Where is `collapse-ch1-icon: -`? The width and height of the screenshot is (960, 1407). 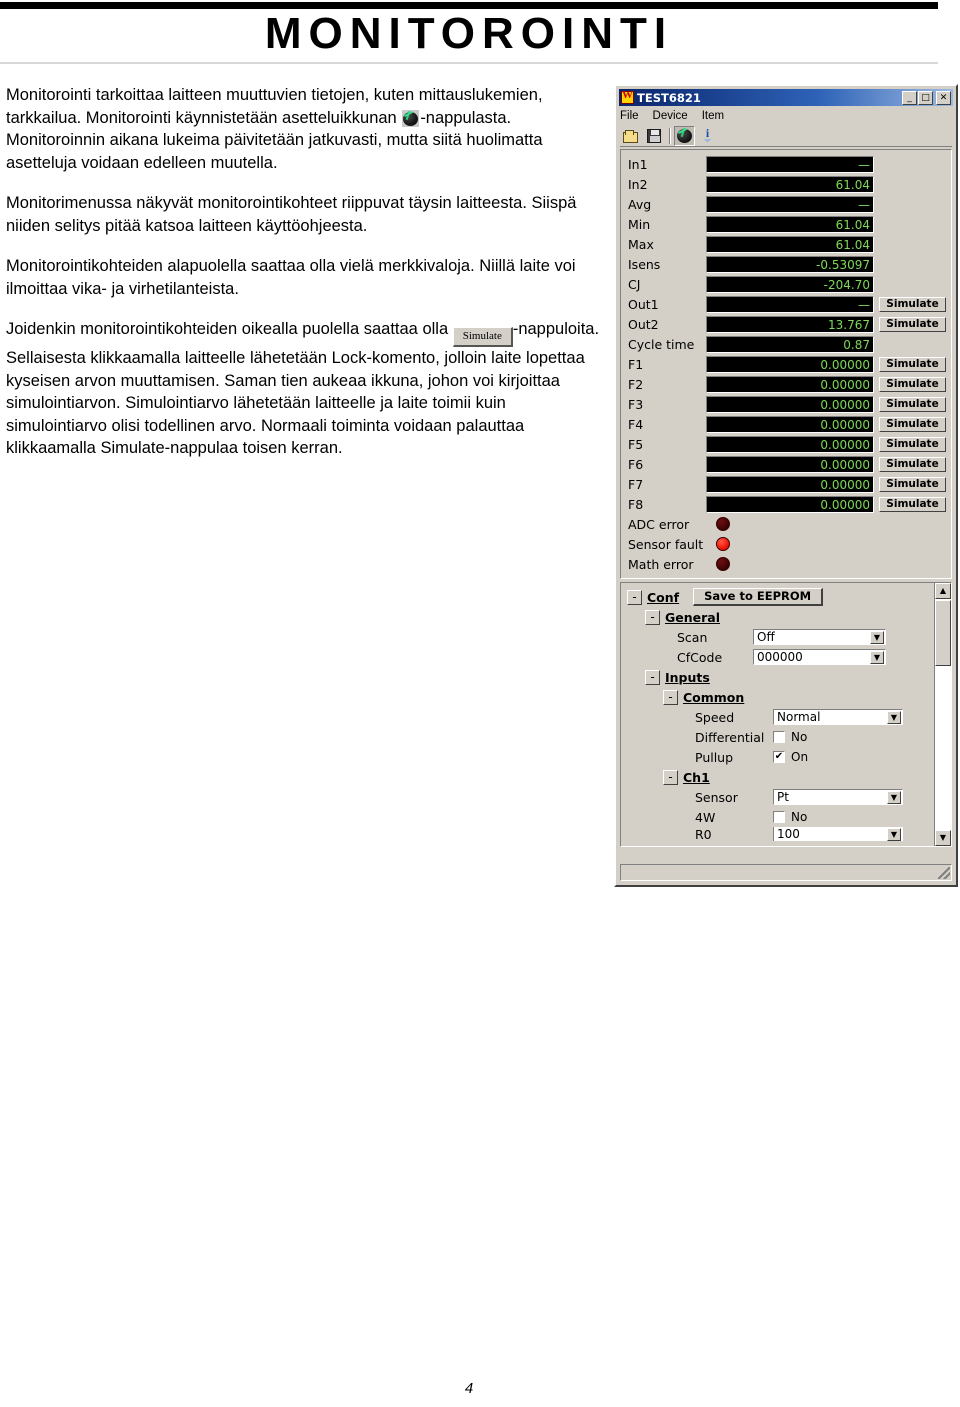
collapse-ch1-icon: - is located at coordinates (670, 777).